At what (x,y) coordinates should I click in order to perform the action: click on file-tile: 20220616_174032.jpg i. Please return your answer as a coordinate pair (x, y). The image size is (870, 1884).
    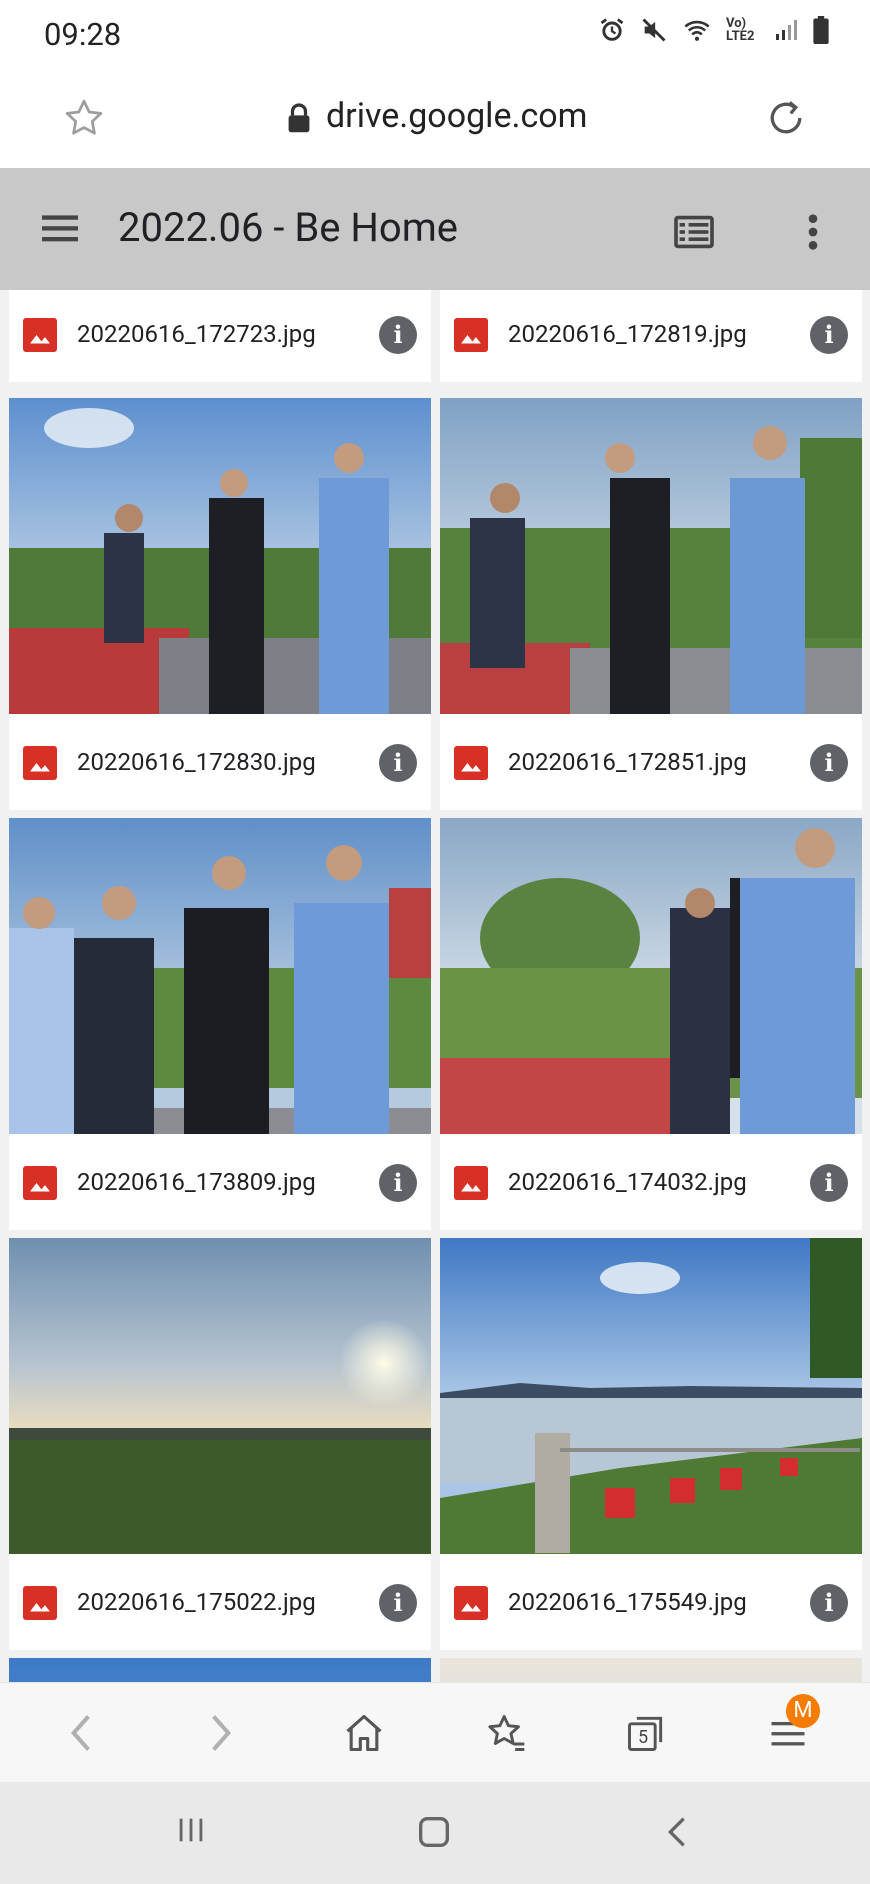
    Looking at the image, I should click on (651, 1024).